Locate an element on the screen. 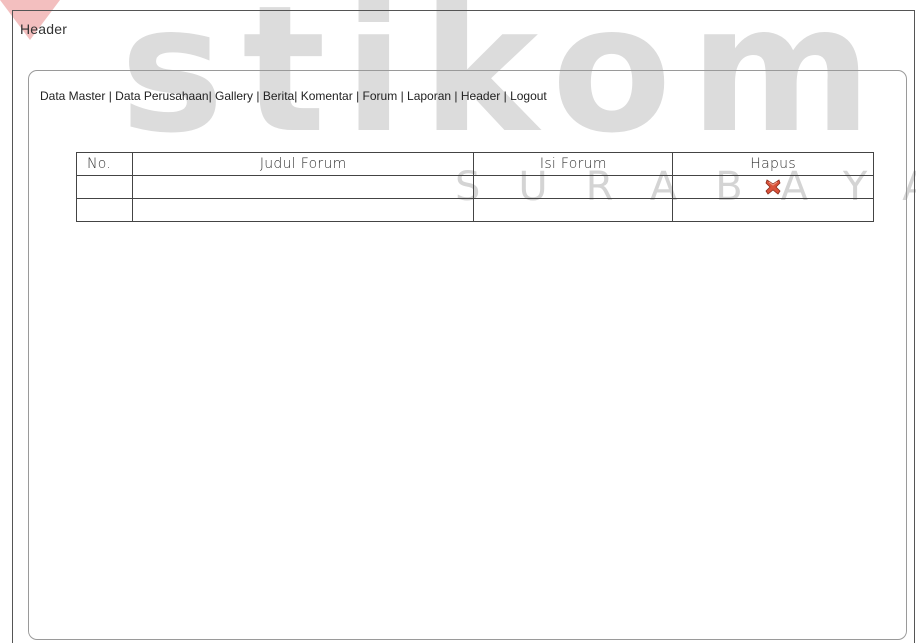 The width and height of the screenshot is (916, 643). column-header-hapus: Hapus is located at coordinates (773, 164).